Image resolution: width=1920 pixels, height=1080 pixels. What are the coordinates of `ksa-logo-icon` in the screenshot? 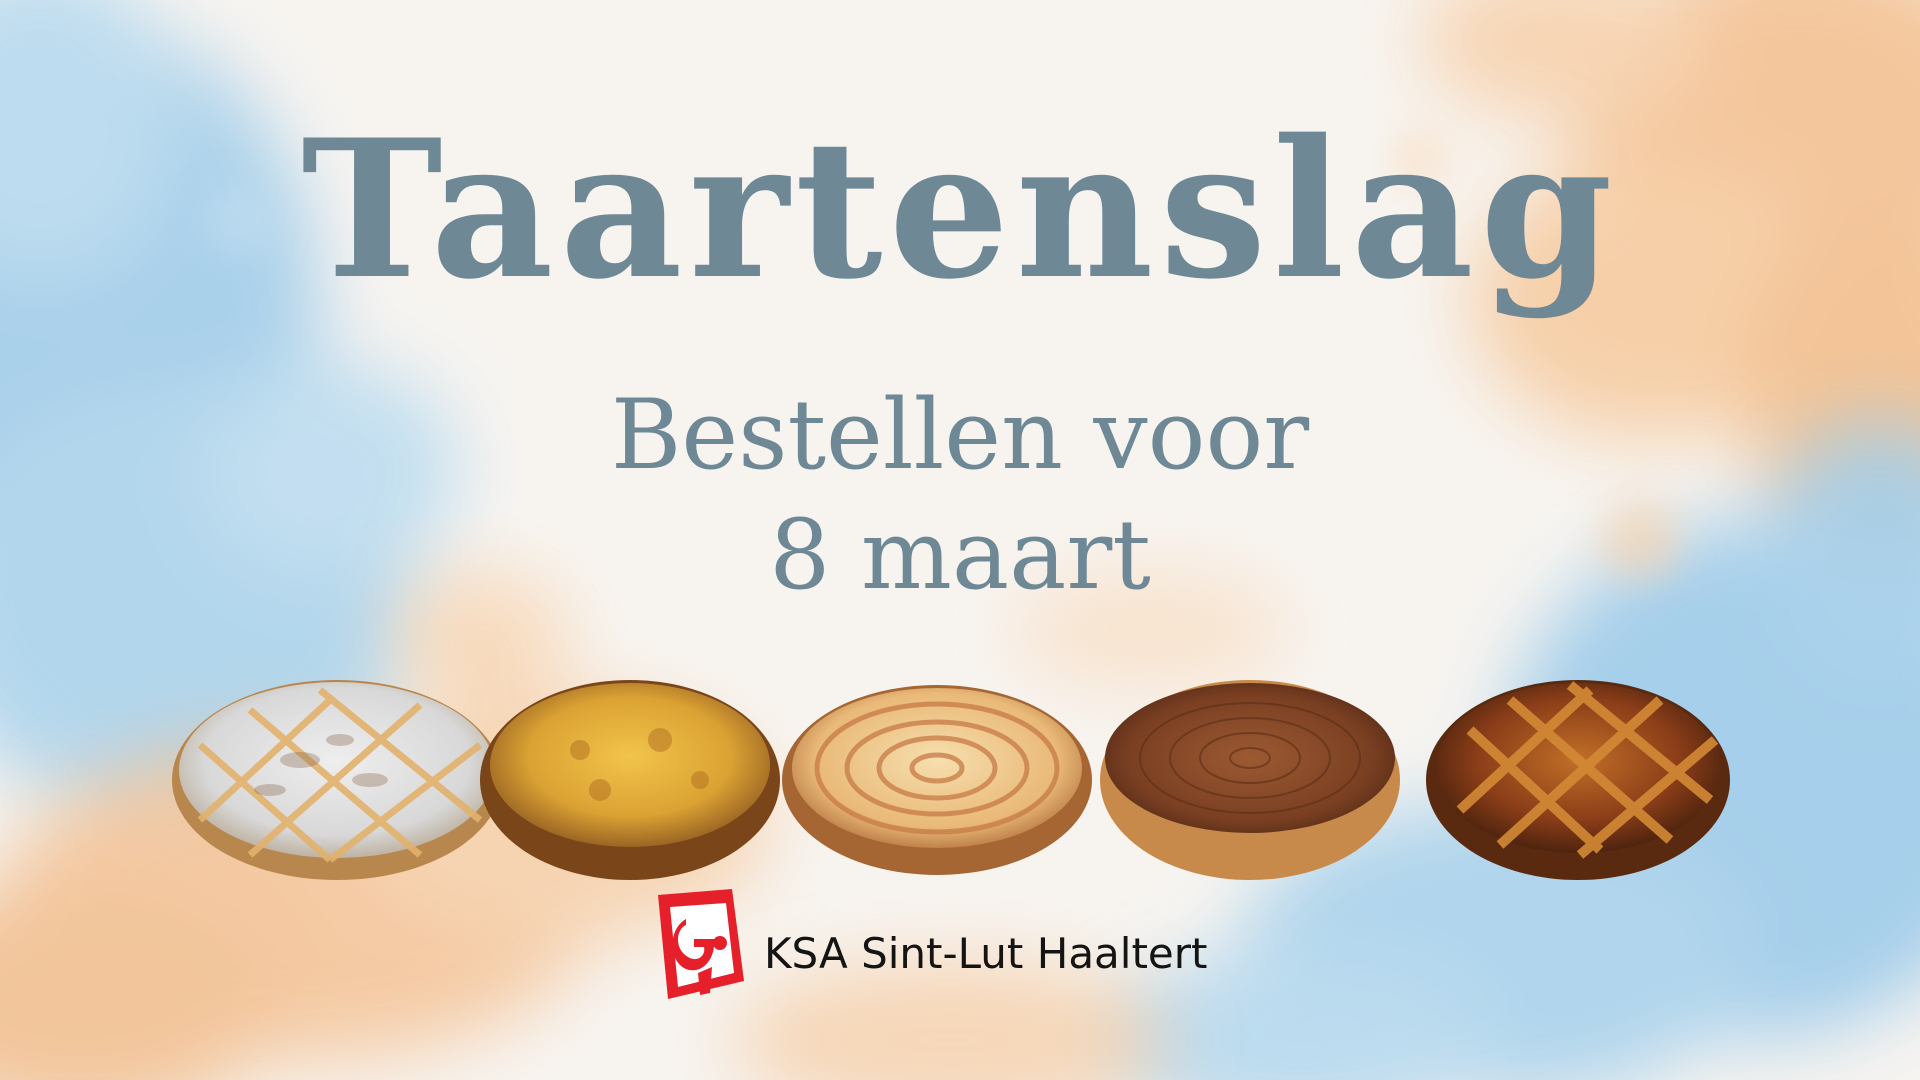 It's located at (701, 944).